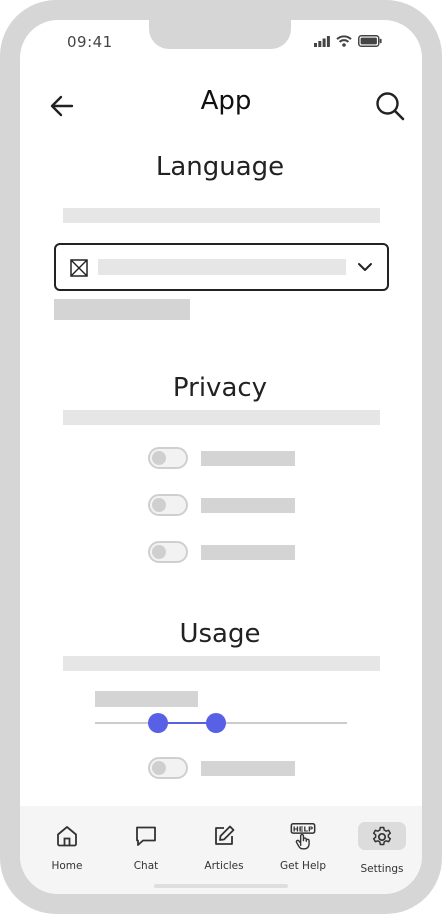 This screenshot has height=914, width=442. I want to click on battery-icon, so click(370, 41).